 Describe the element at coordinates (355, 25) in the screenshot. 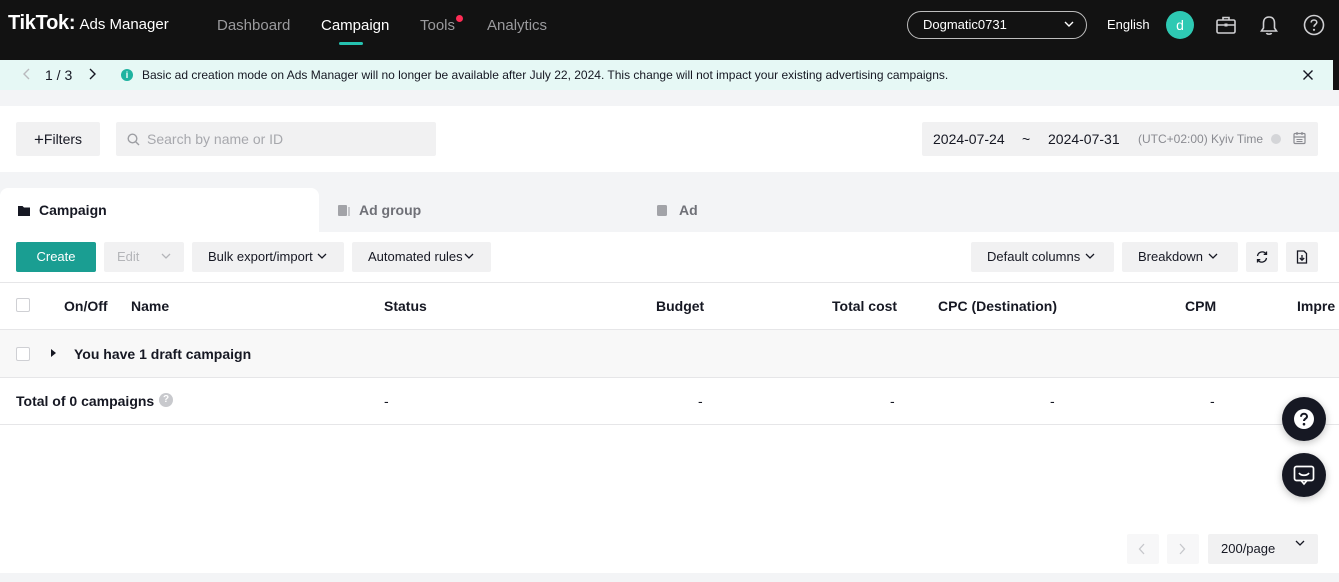

I see `nav-campaign: Campaign` at that location.